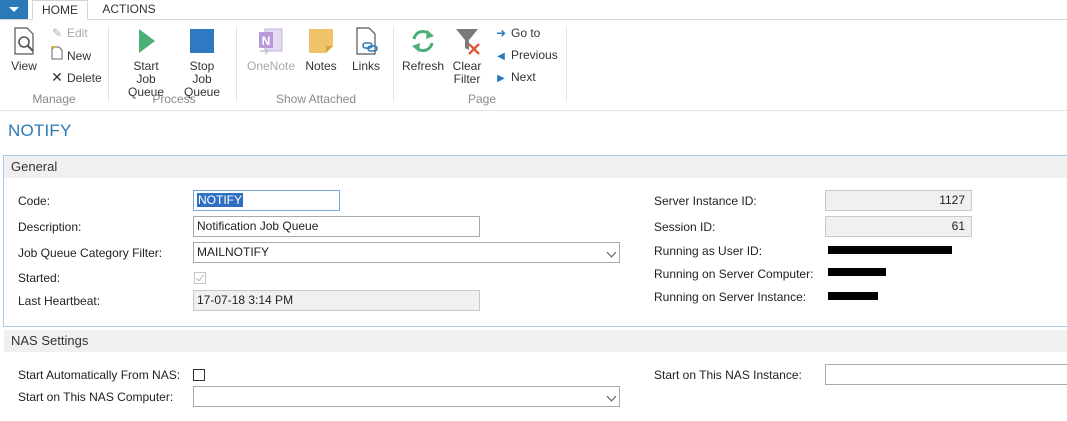 This screenshot has height=421, width=1067. What do you see at coordinates (730, 297) in the screenshot?
I see `running-instance-label: Running on Server Instance:` at bounding box center [730, 297].